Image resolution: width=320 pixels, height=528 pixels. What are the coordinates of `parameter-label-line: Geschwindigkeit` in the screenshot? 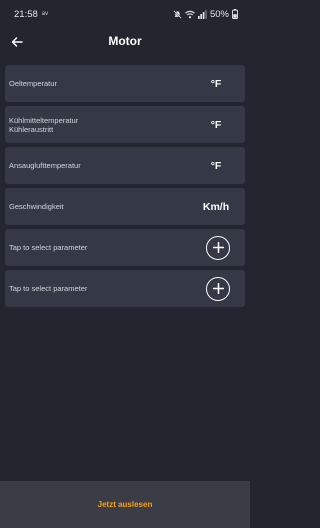 It's located at (36, 206).